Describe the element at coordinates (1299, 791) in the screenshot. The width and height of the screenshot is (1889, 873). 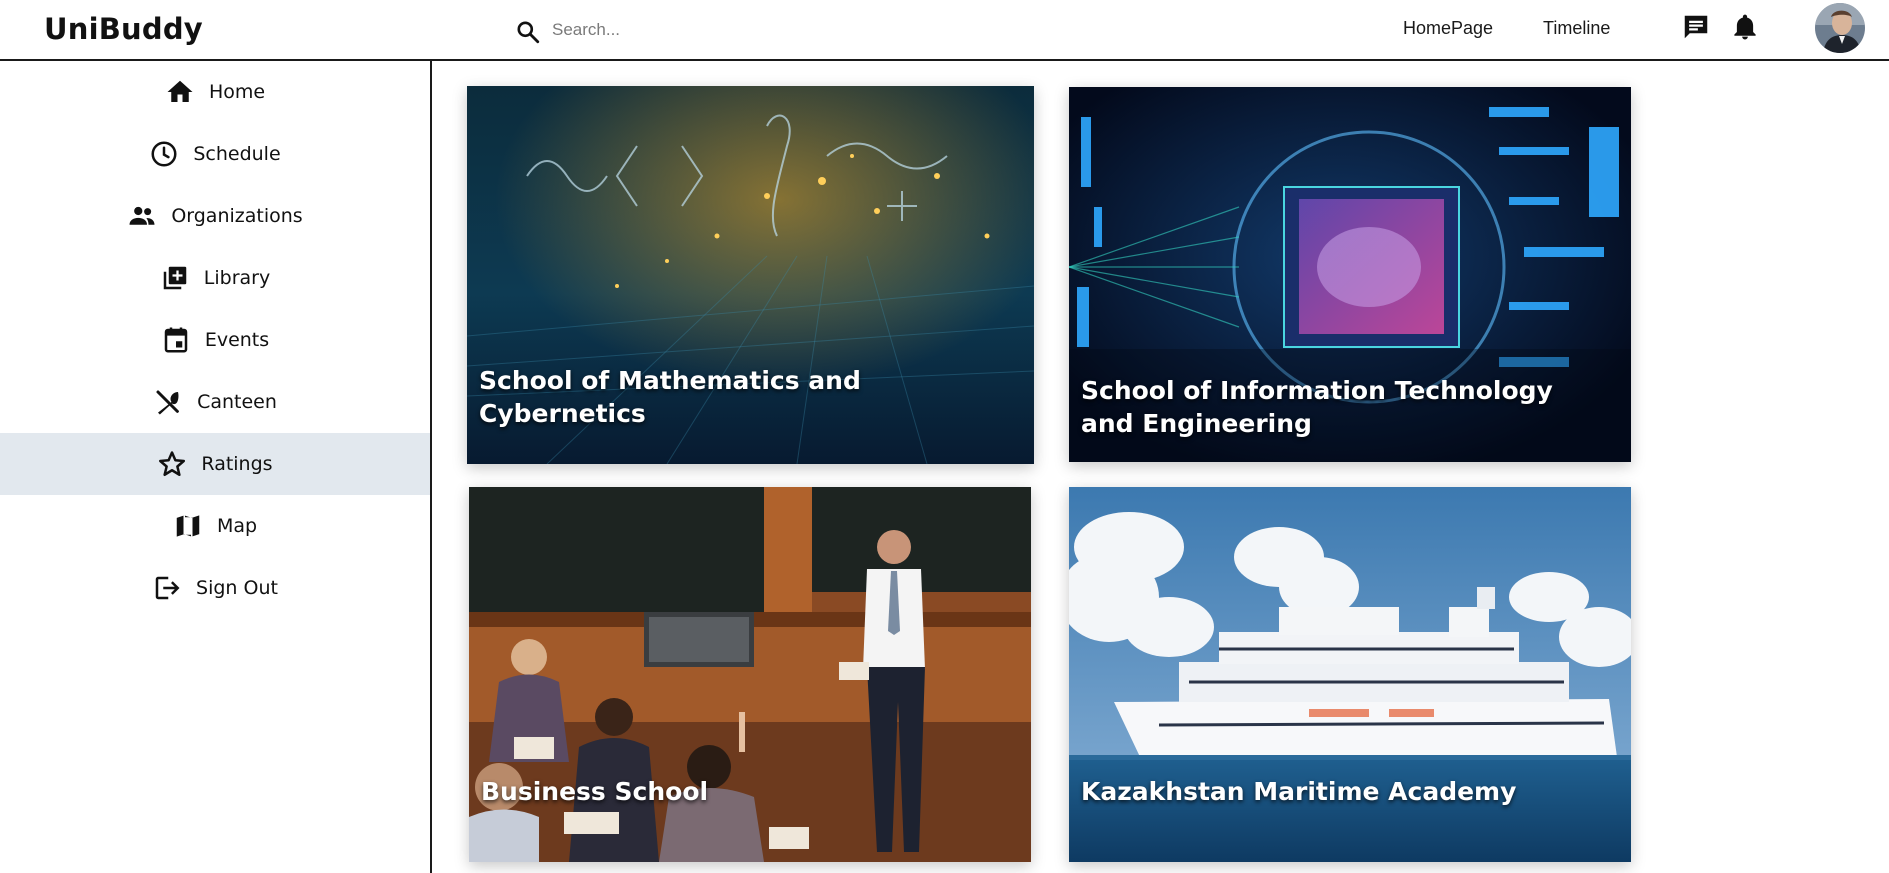
I see `school-title: Kazakhstan Maritime Academy` at that location.